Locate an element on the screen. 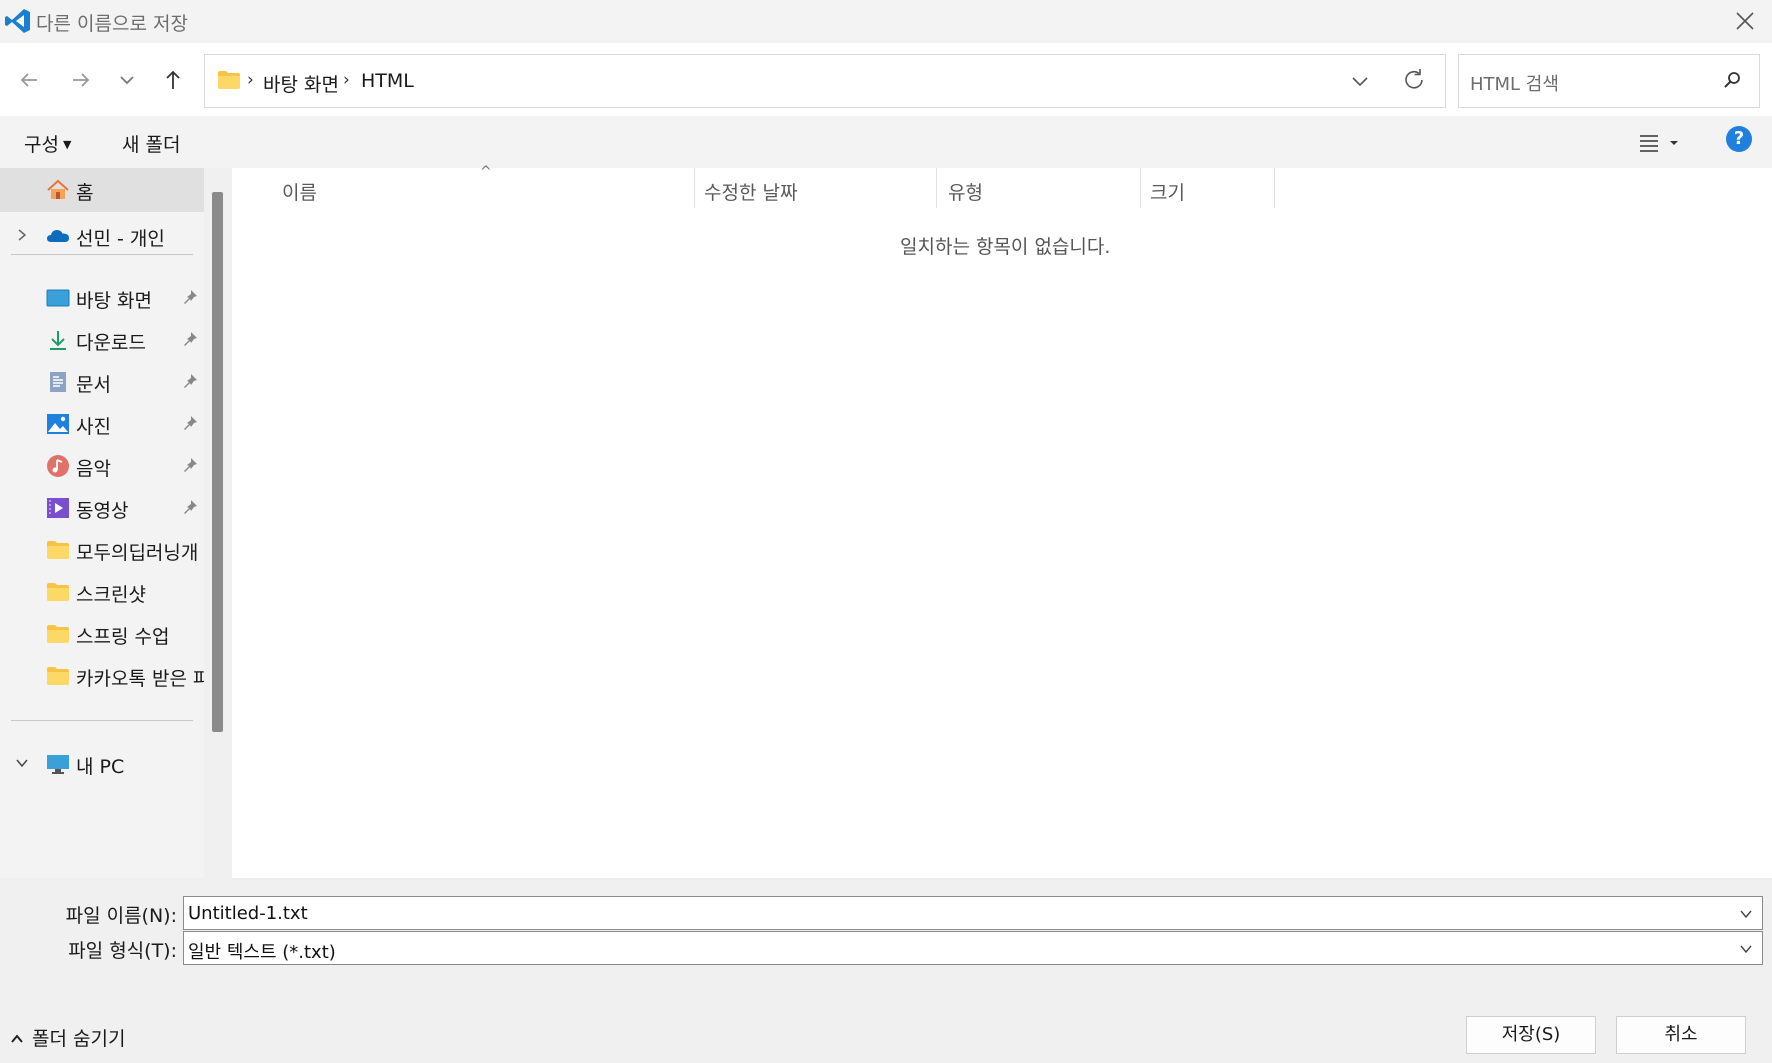 The height and width of the screenshot is (1063, 1772). sidebar-item-desktop: 바탕 화면 is located at coordinates (102, 298).